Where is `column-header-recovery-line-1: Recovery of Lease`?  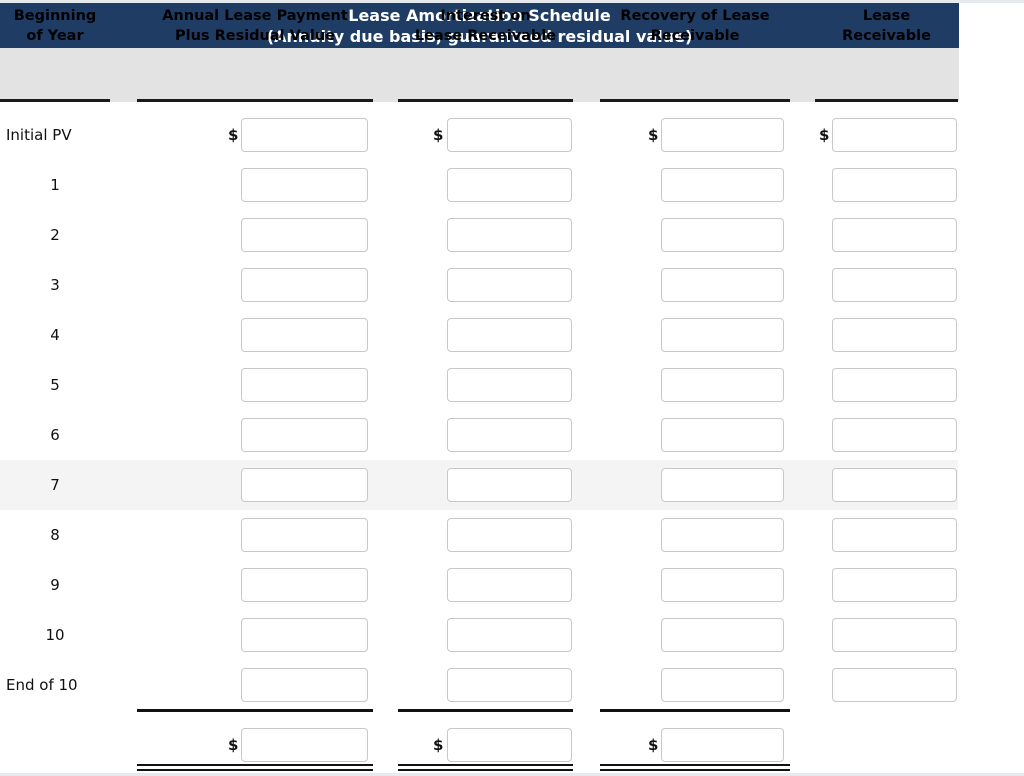
column-header-recovery-line-1: Recovery of Lease is located at coordinates (695, 16).